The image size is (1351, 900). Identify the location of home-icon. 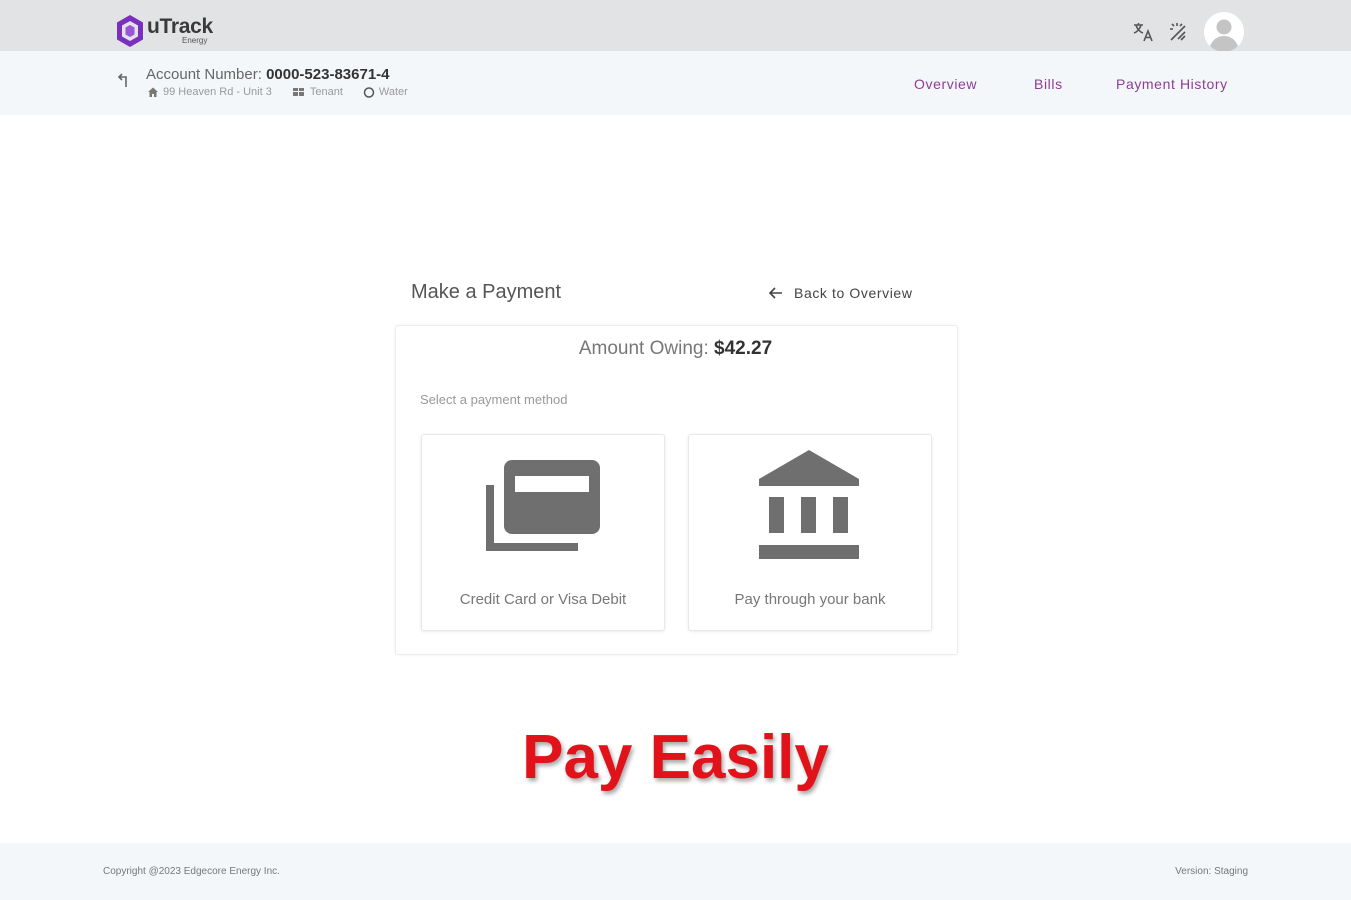
(153, 92).